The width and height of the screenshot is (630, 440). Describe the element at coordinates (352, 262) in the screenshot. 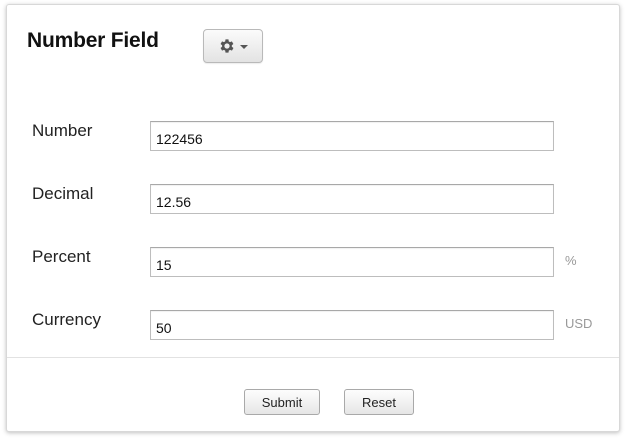

I see `percent-input` at that location.